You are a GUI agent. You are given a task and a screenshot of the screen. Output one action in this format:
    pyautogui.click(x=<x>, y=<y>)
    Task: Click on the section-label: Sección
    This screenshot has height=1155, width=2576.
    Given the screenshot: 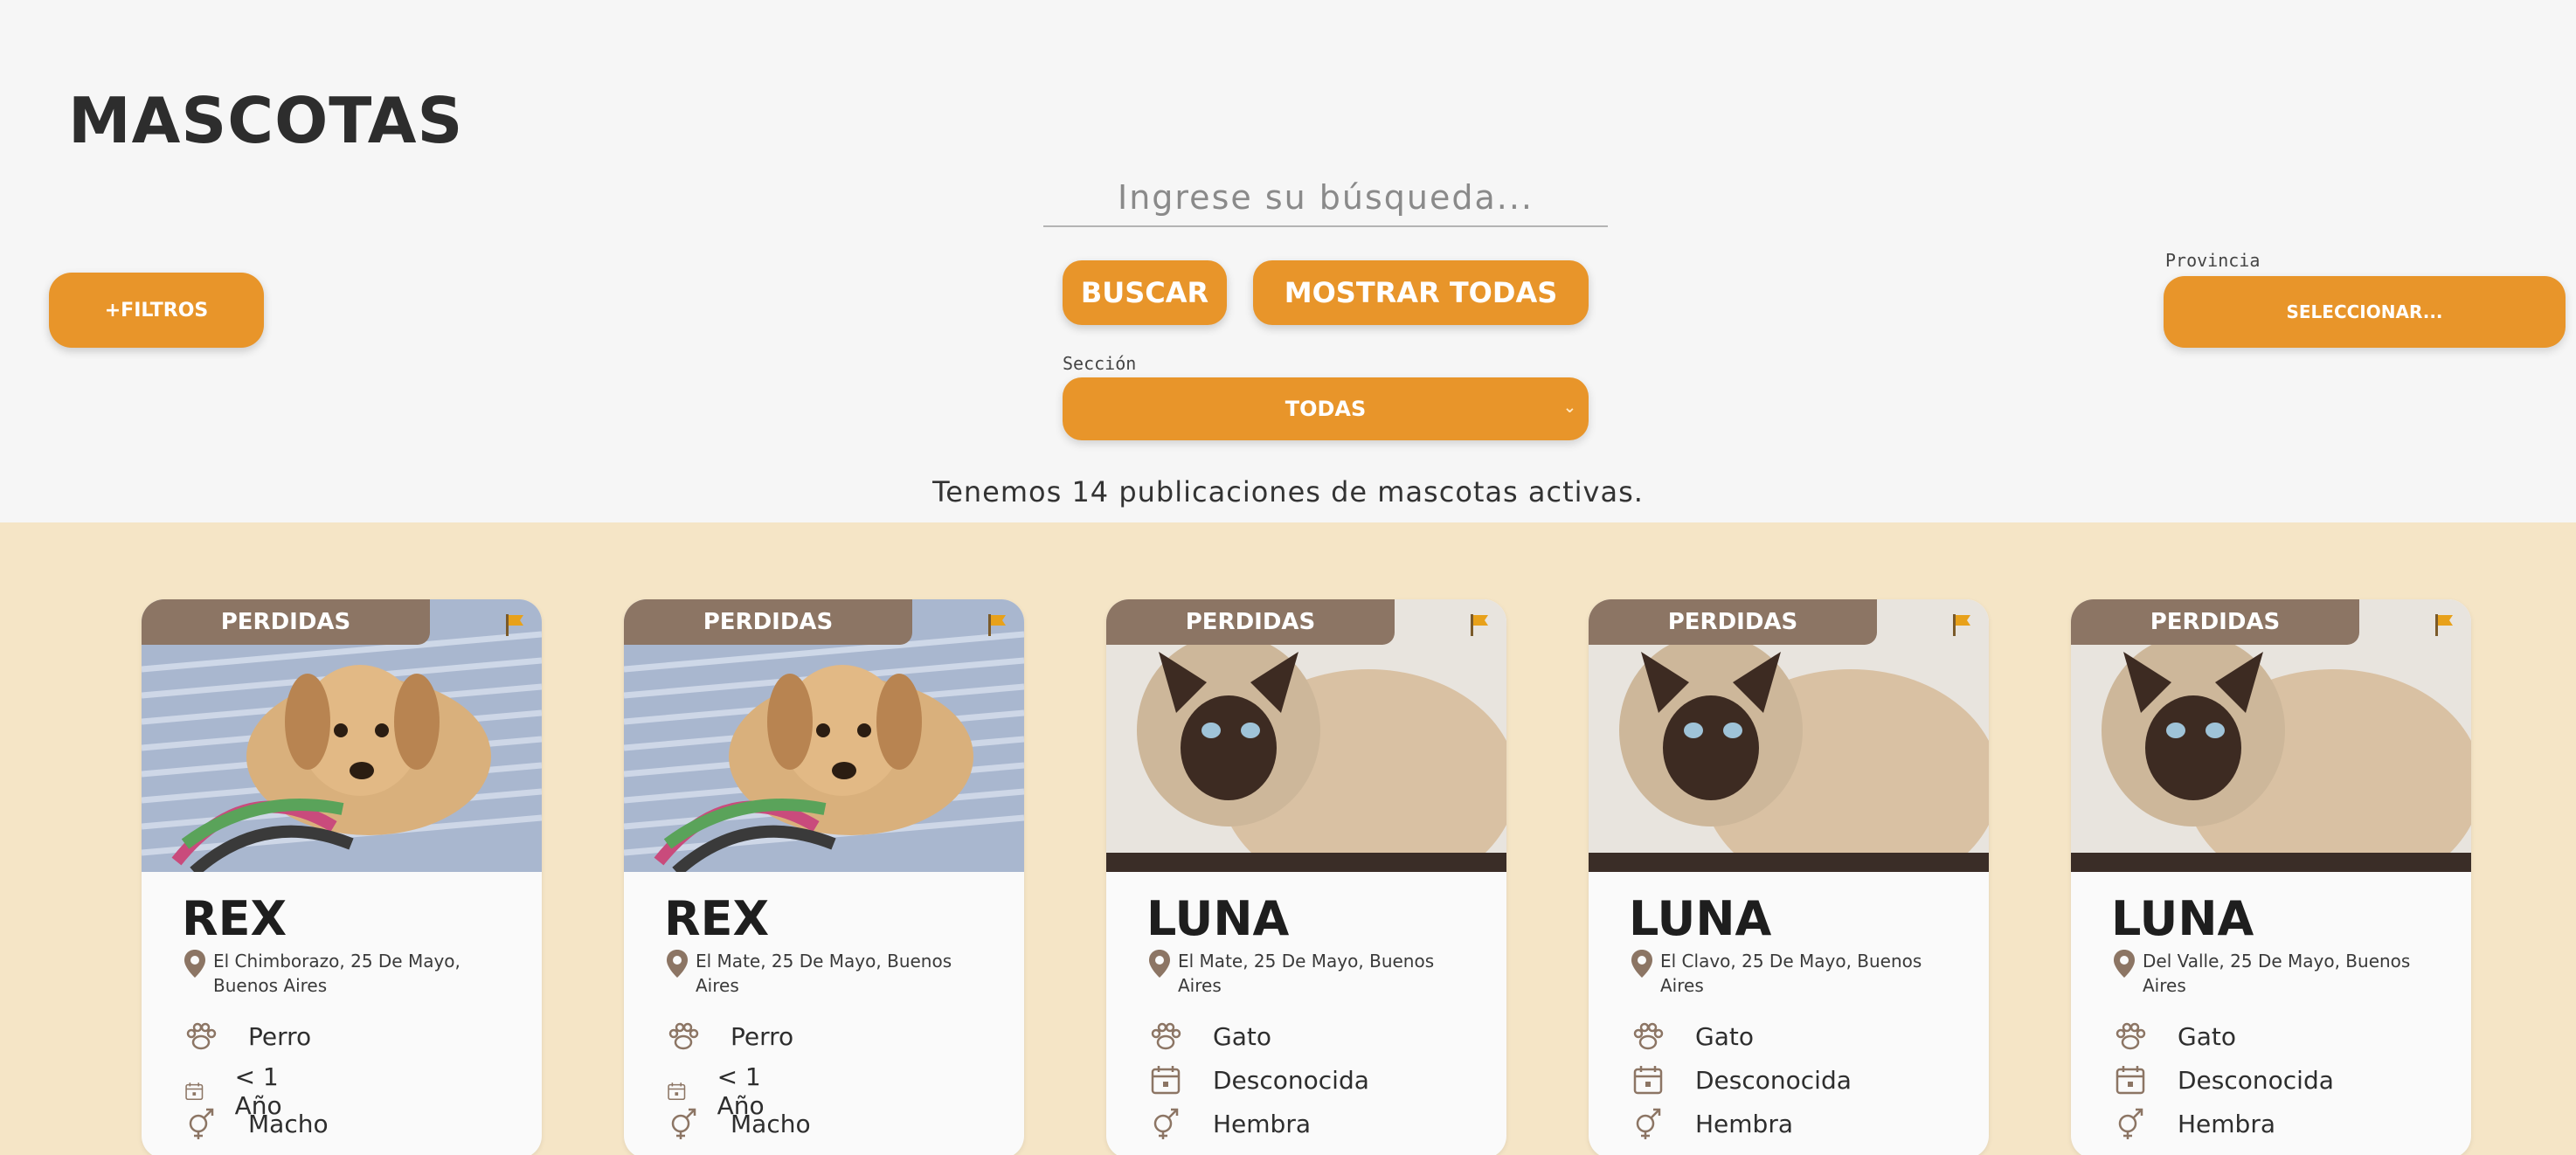 What is the action you would take?
    pyautogui.click(x=1100, y=363)
    